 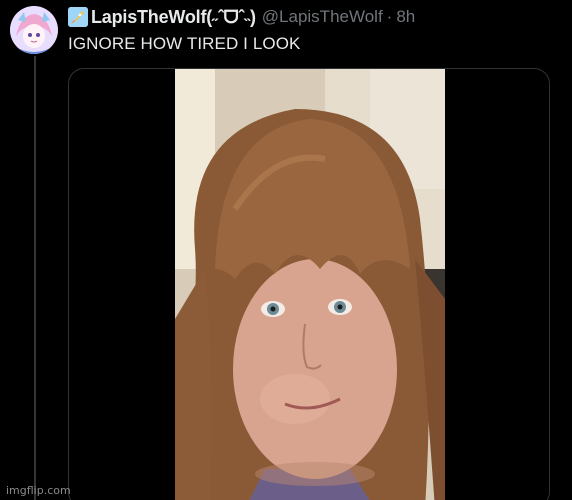 What do you see at coordinates (35, 278) in the screenshot?
I see `thread-line` at bounding box center [35, 278].